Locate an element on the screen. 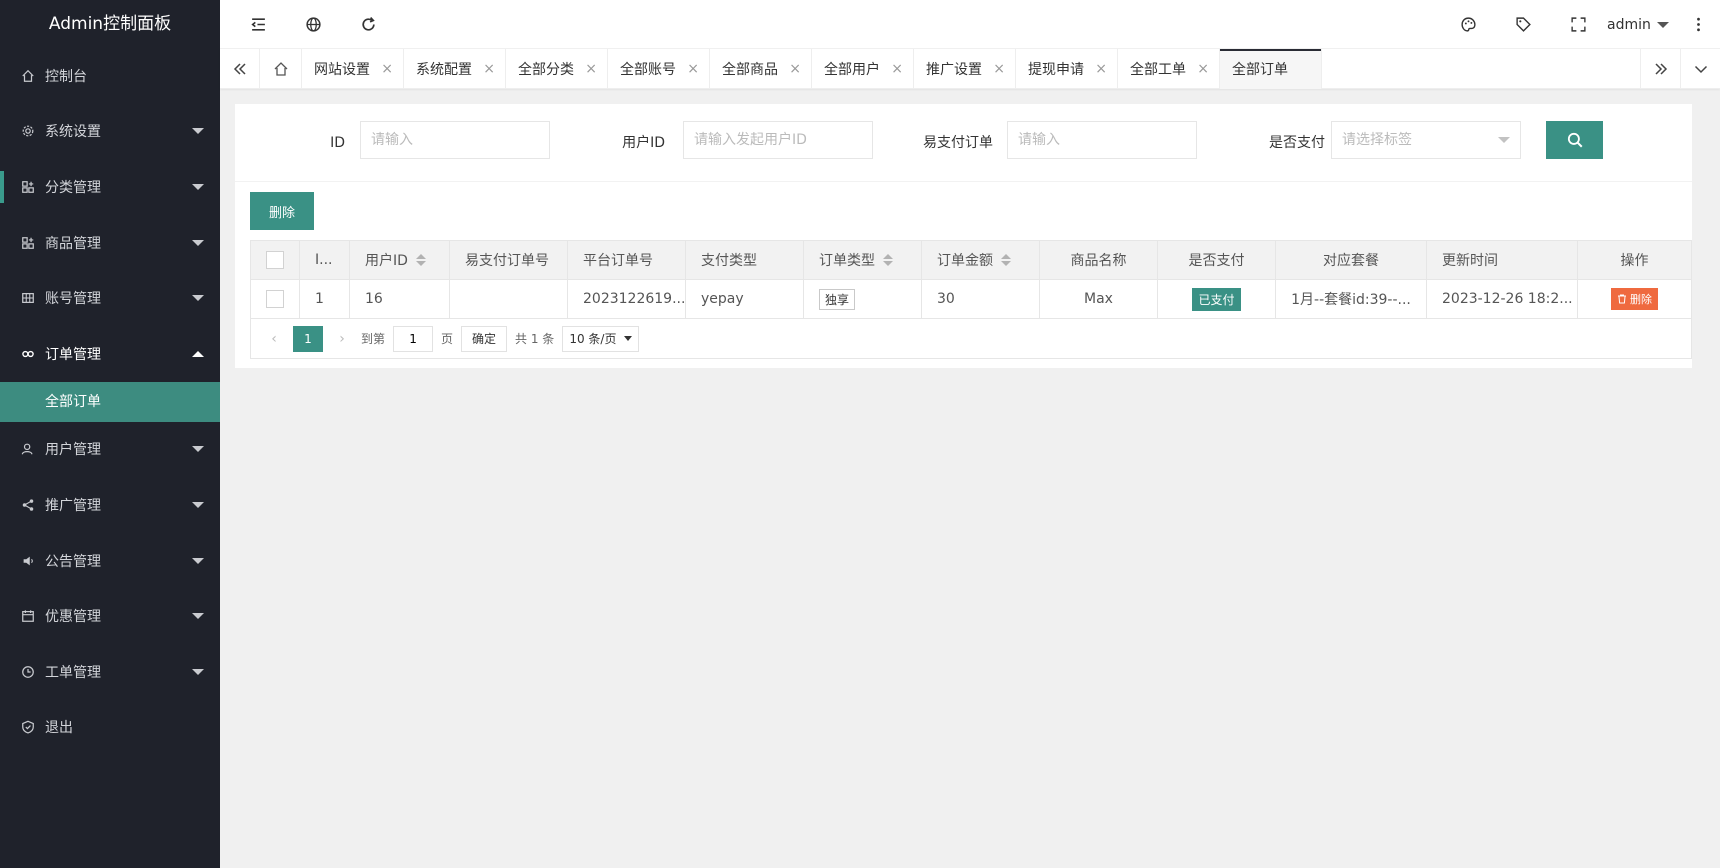 This screenshot has width=1720, height=868. prev-page-icon: ‹ is located at coordinates (274, 339).